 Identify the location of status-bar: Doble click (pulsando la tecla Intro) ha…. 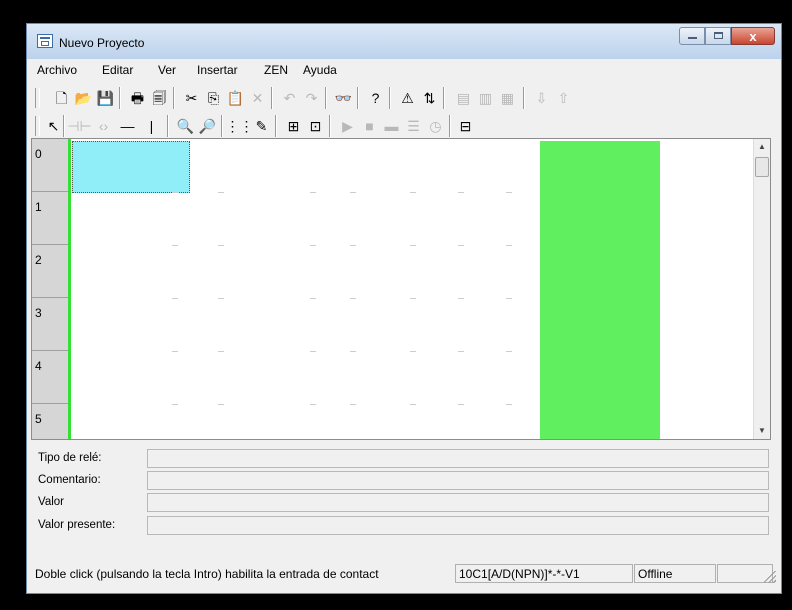
(405, 574).